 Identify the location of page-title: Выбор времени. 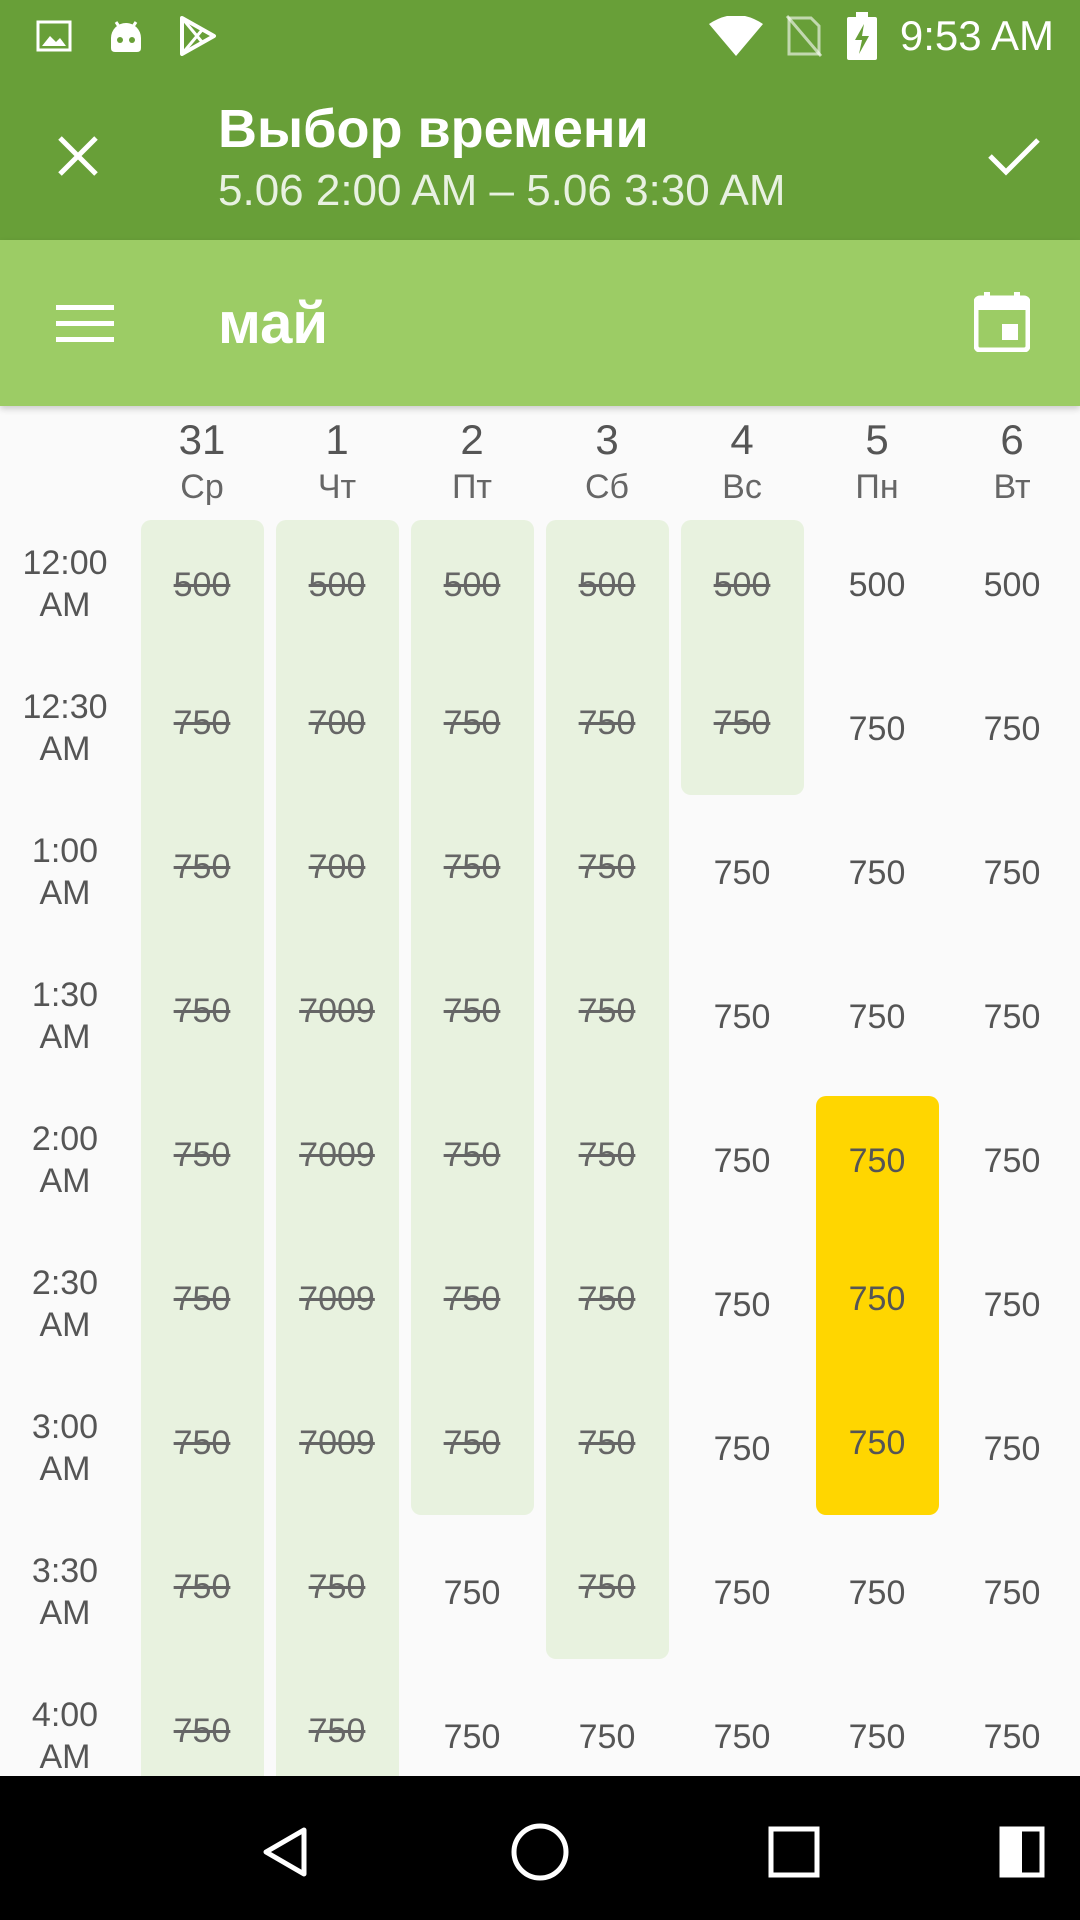
(433, 129).